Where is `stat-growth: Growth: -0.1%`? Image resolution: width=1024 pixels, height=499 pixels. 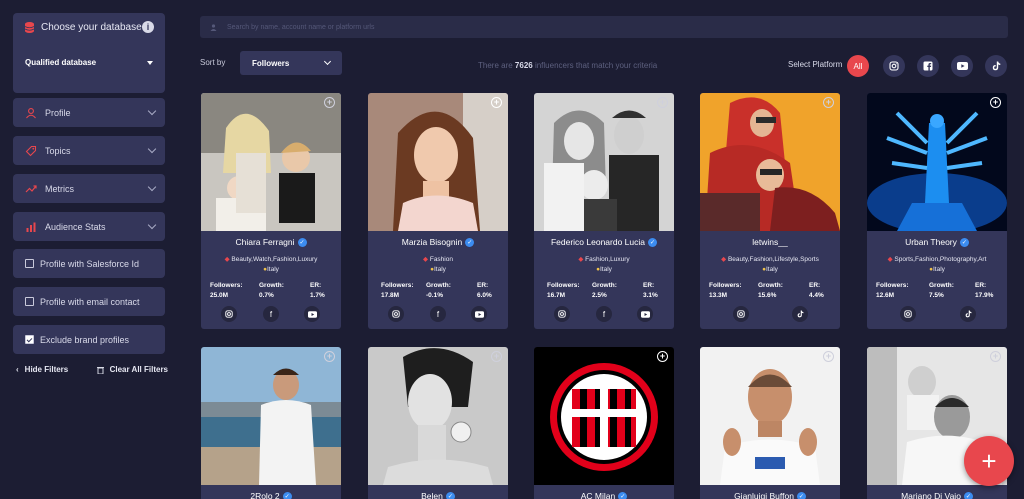 stat-growth: Growth: -0.1% is located at coordinates (438, 291).